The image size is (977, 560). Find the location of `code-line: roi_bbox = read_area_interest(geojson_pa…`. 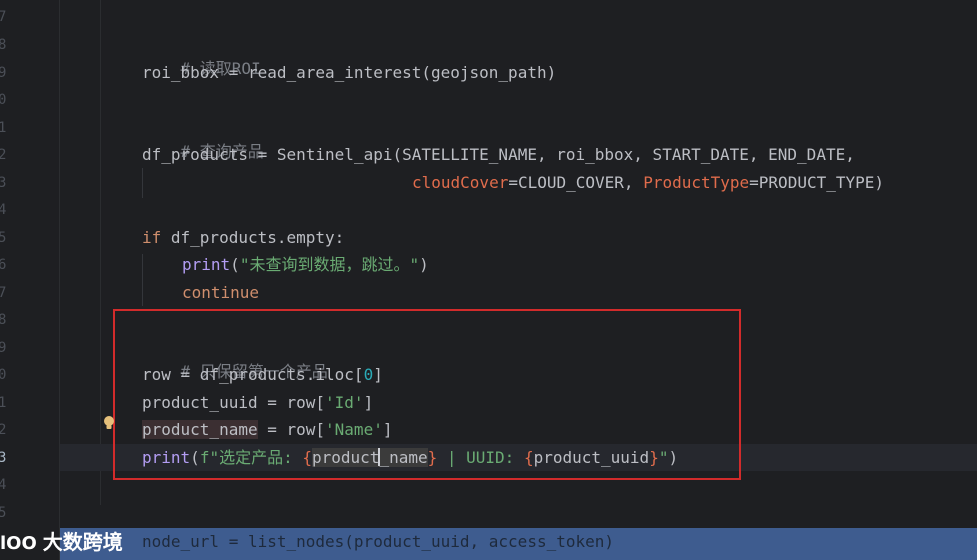

code-line: roi_bbox = read_area_interest(geojson_pa… is located at coordinates (349, 73).